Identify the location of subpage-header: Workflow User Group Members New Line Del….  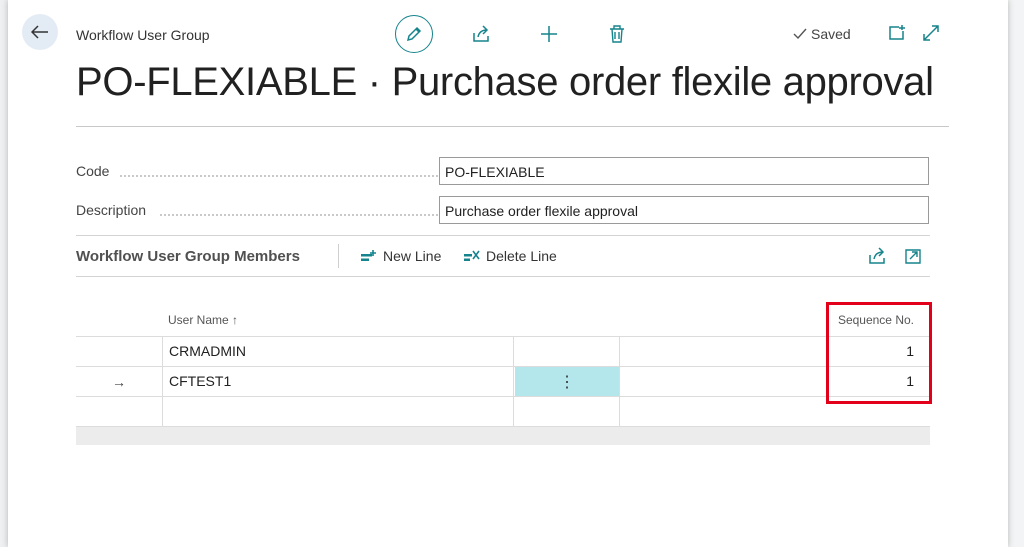
(503, 256).